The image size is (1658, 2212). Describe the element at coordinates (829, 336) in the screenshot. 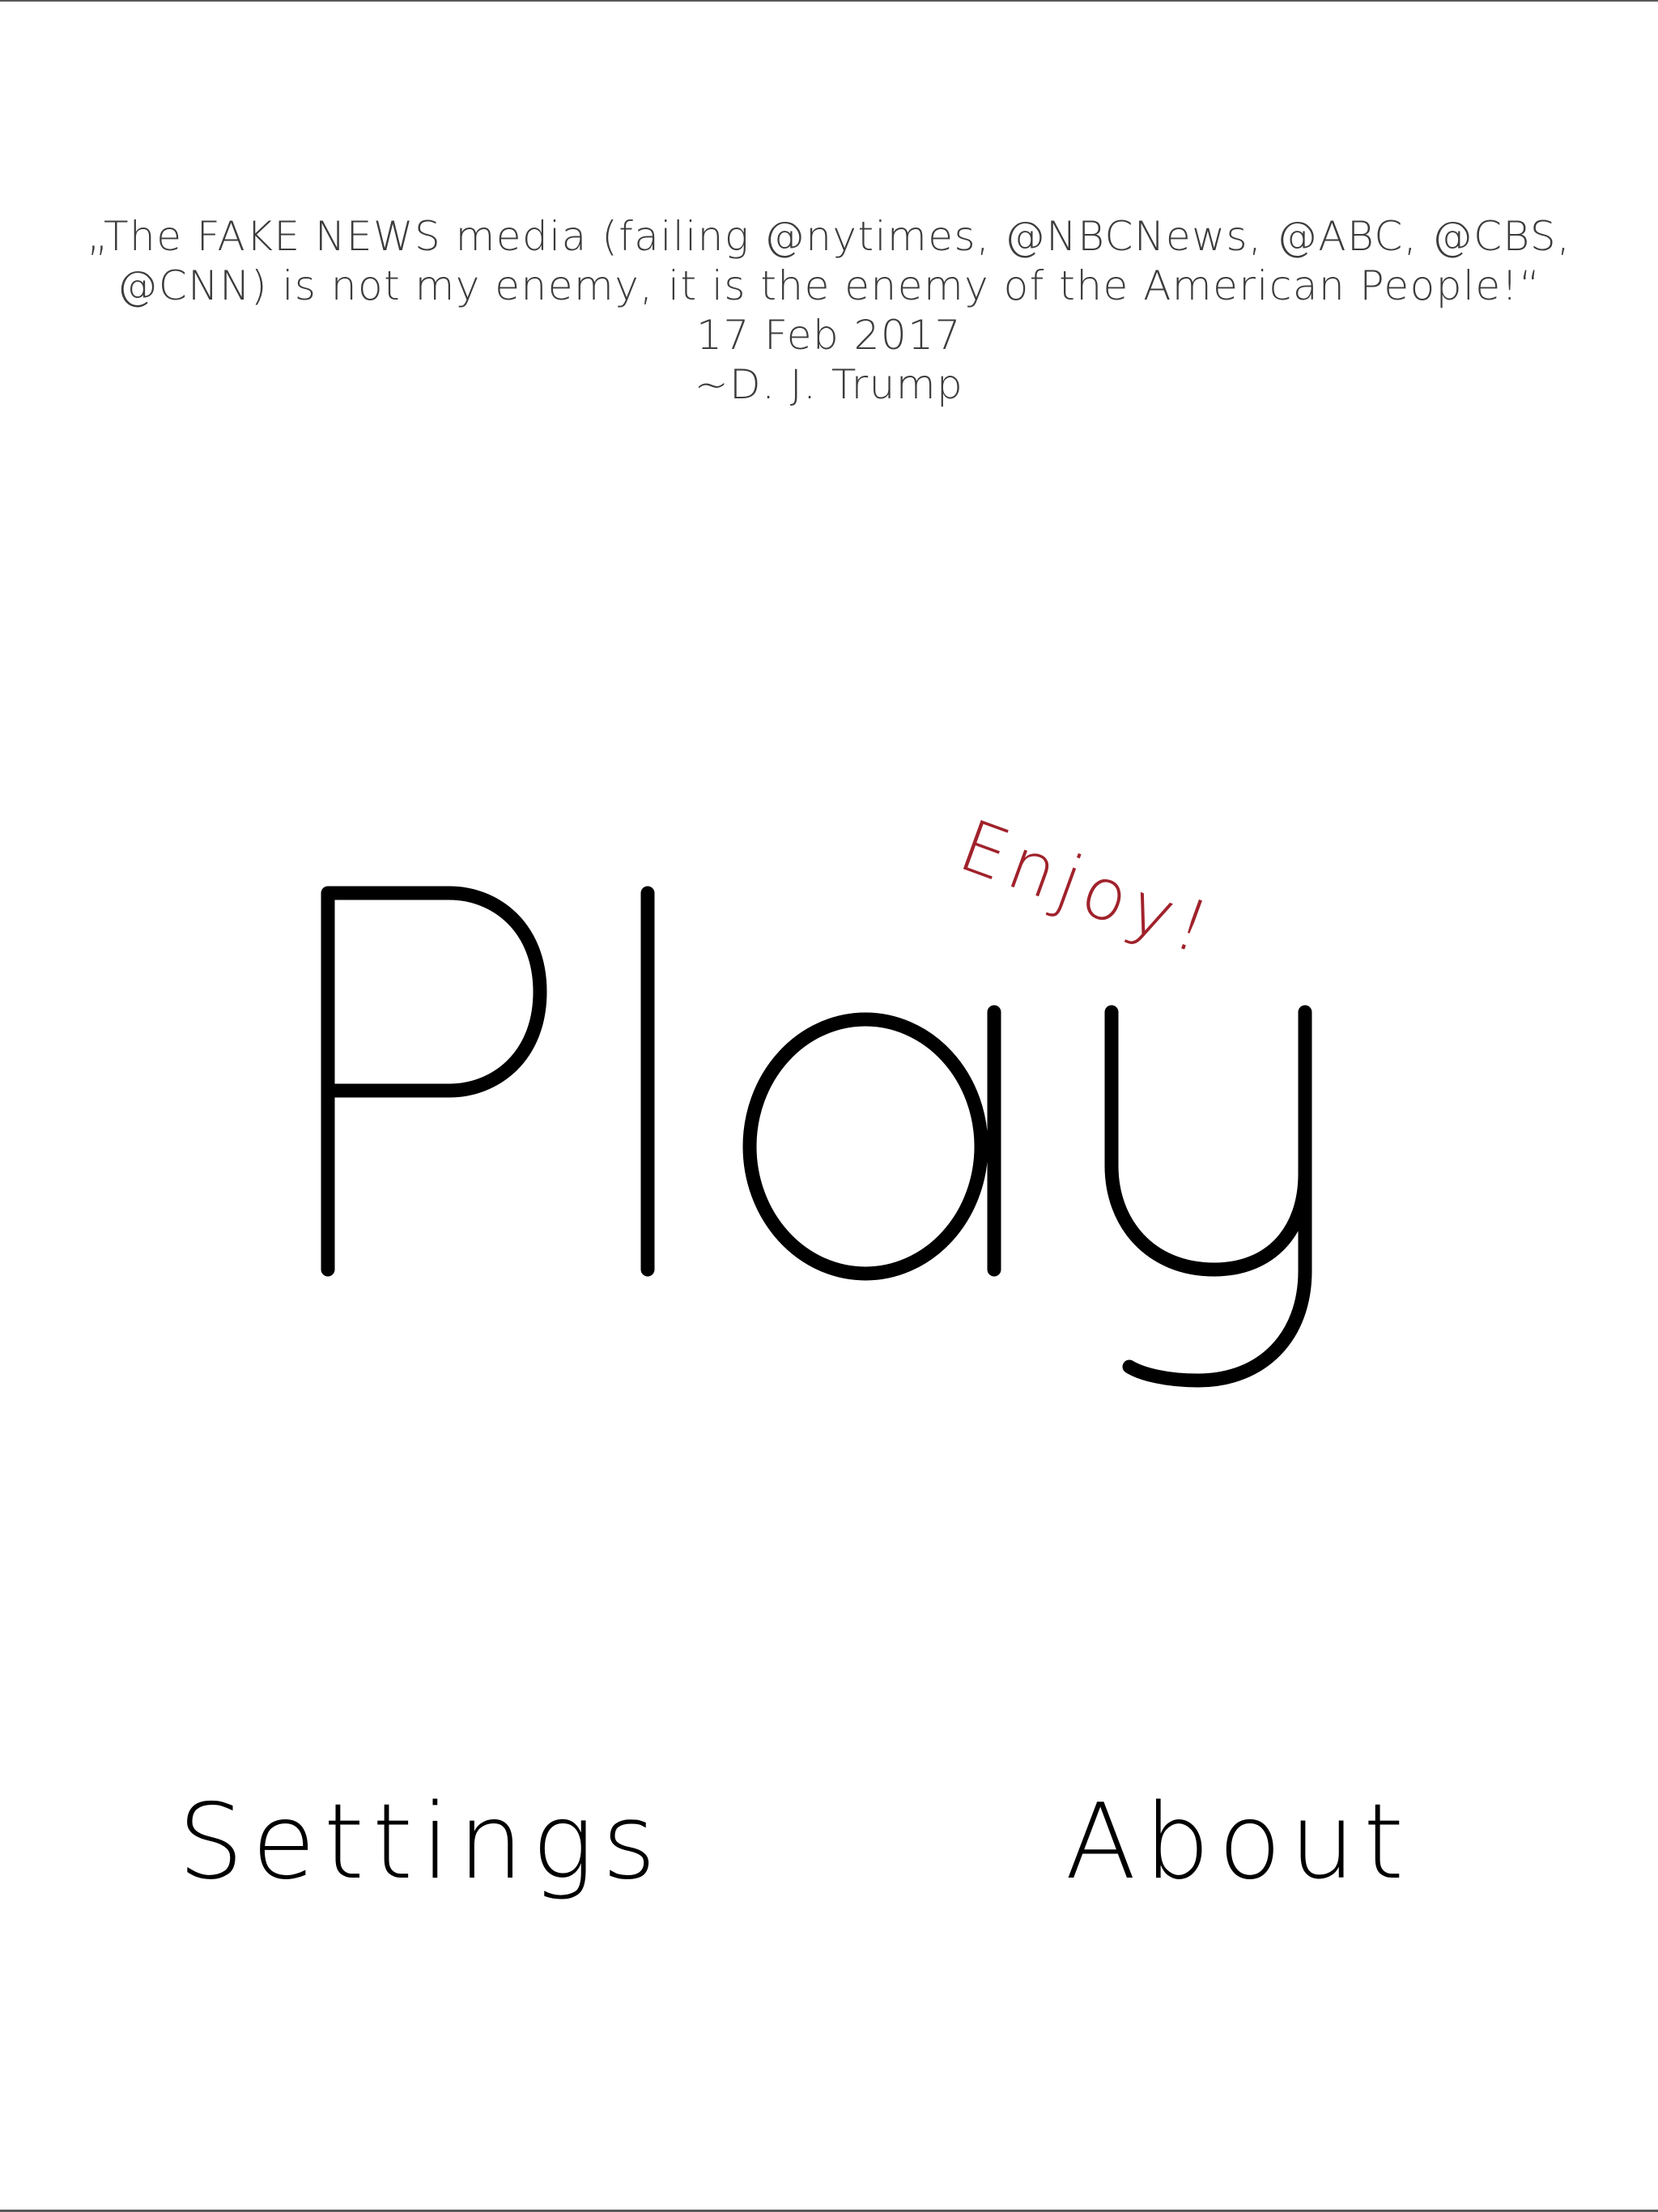

I see `quote-date: 17 Feb 2017` at that location.